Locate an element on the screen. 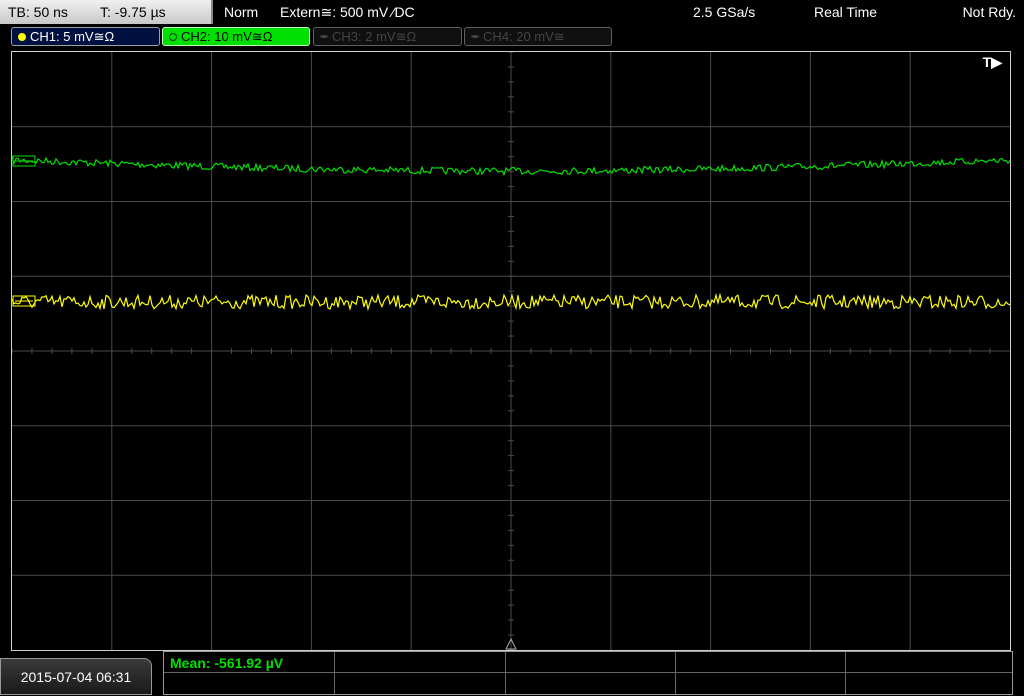 Image resolution: width=1024 pixels, height=696 pixels. channel-2-tab: CH2: 10 mV≅Ω is located at coordinates (236, 36).